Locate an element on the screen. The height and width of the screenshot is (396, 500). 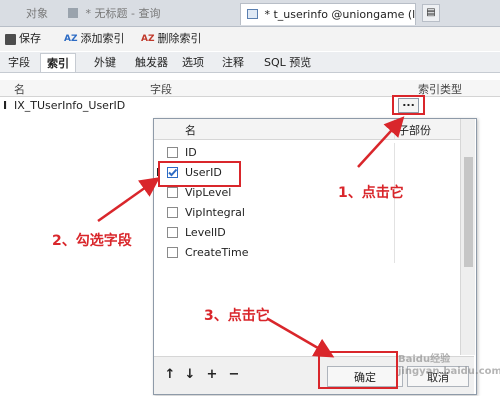
arrow-step2 is located at coordinates (129, 200).